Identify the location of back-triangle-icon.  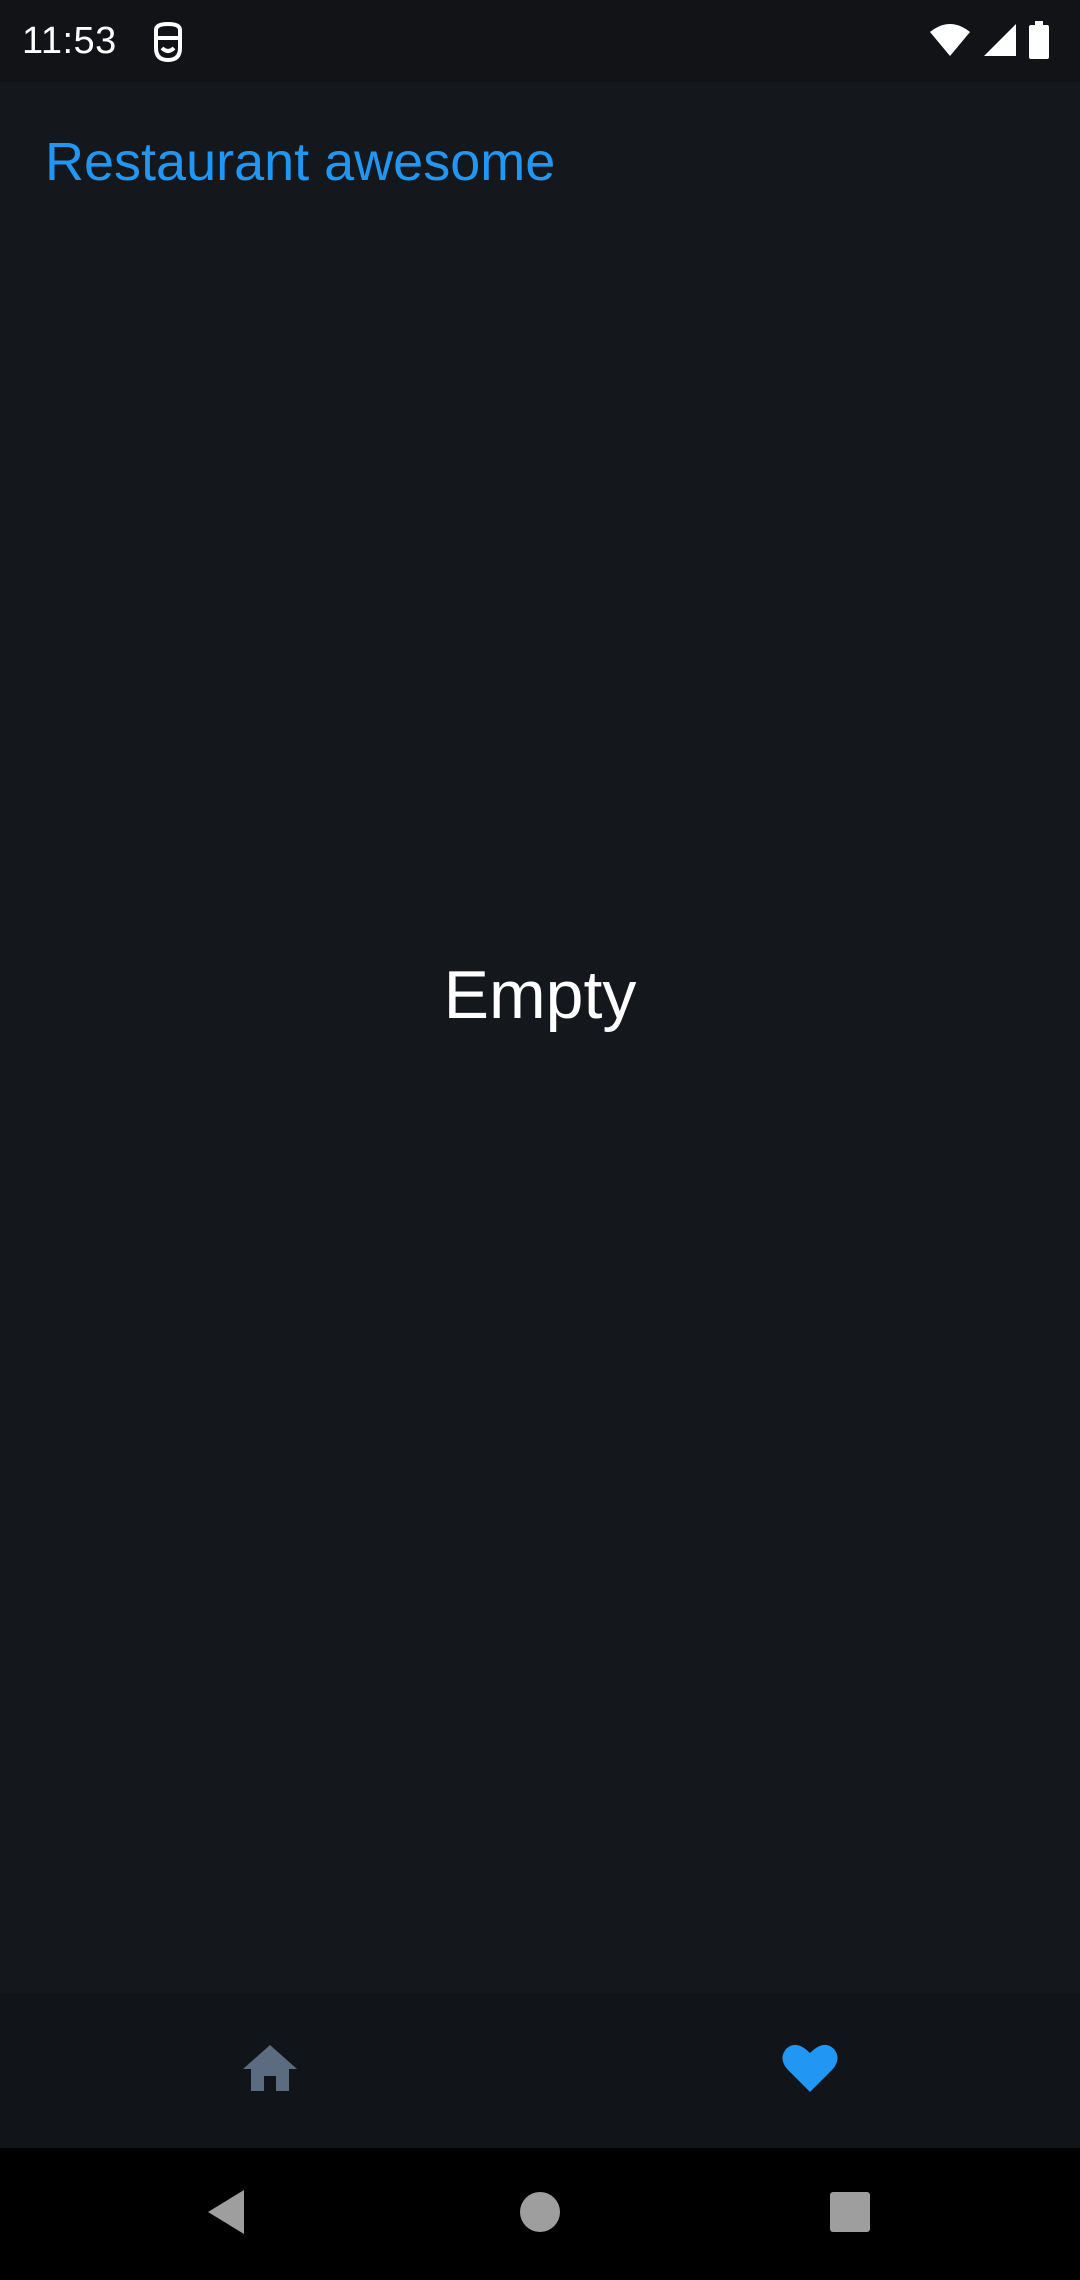
(226, 2214).